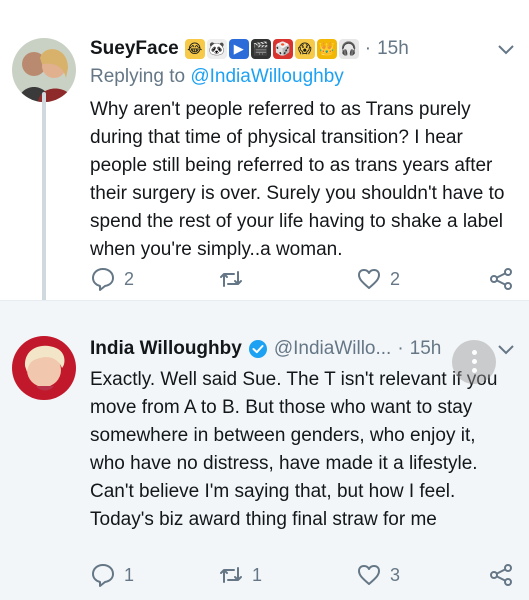 The width and height of the screenshot is (529, 600). What do you see at coordinates (260, 49) in the screenshot?
I see `clapper-board-emoji-icon: 🎬` at bounding box center [260, 49].